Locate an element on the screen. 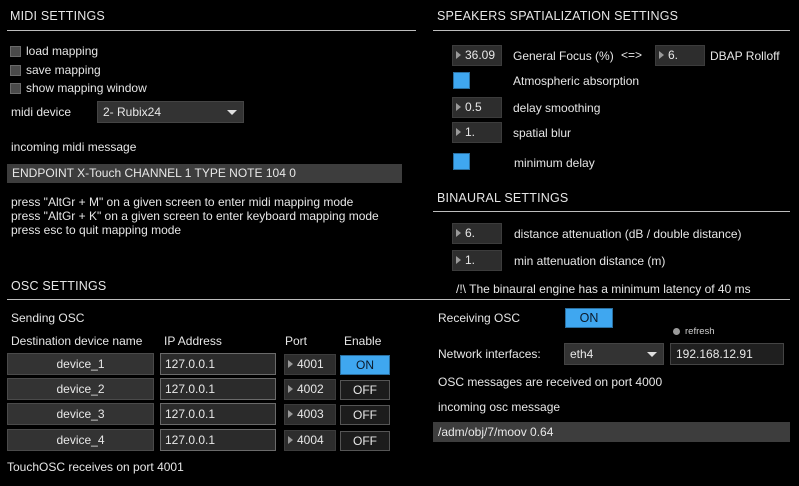 This screenshot has height=486, width=799. touchosc-port-note: TouchOSC receives on port 4001 is located at coordinates (95, 467).